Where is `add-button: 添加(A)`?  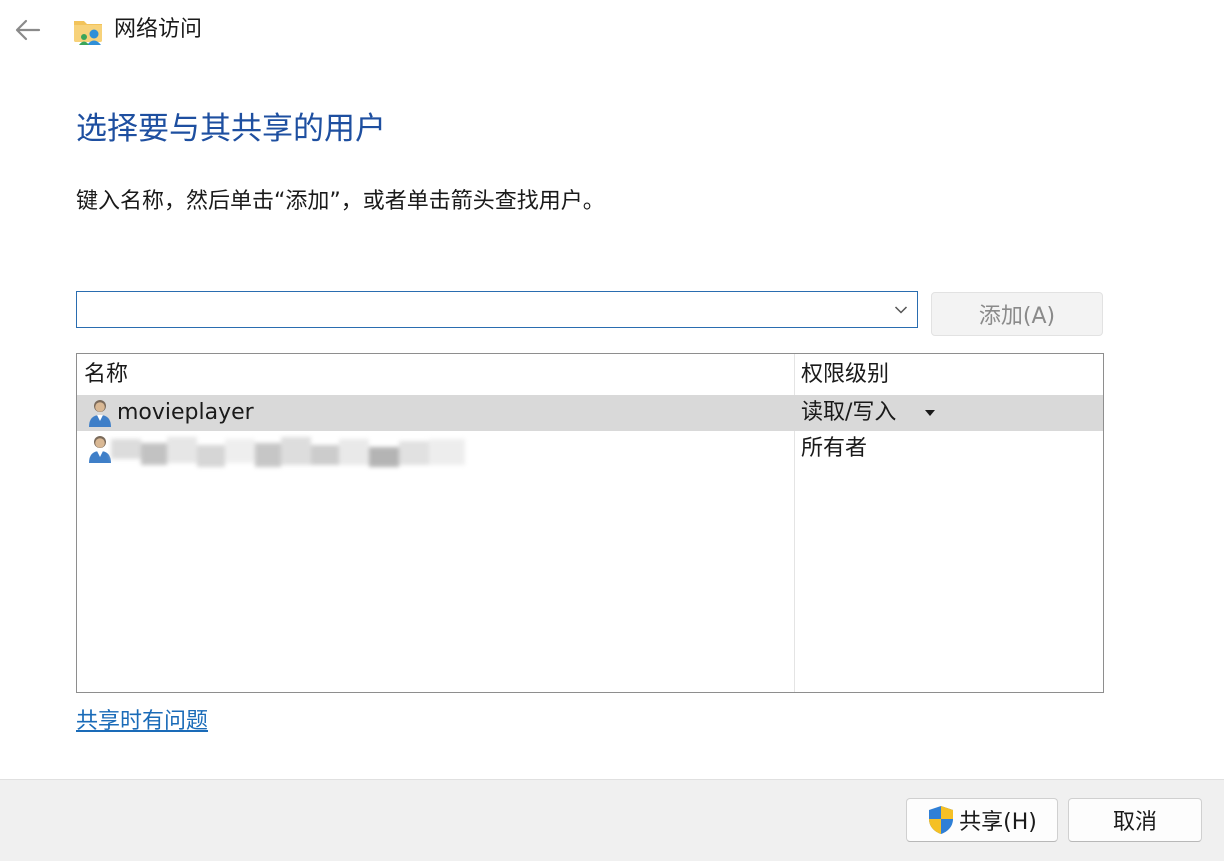 add-button: 添加(A) is located at coordinates (1017, 314).